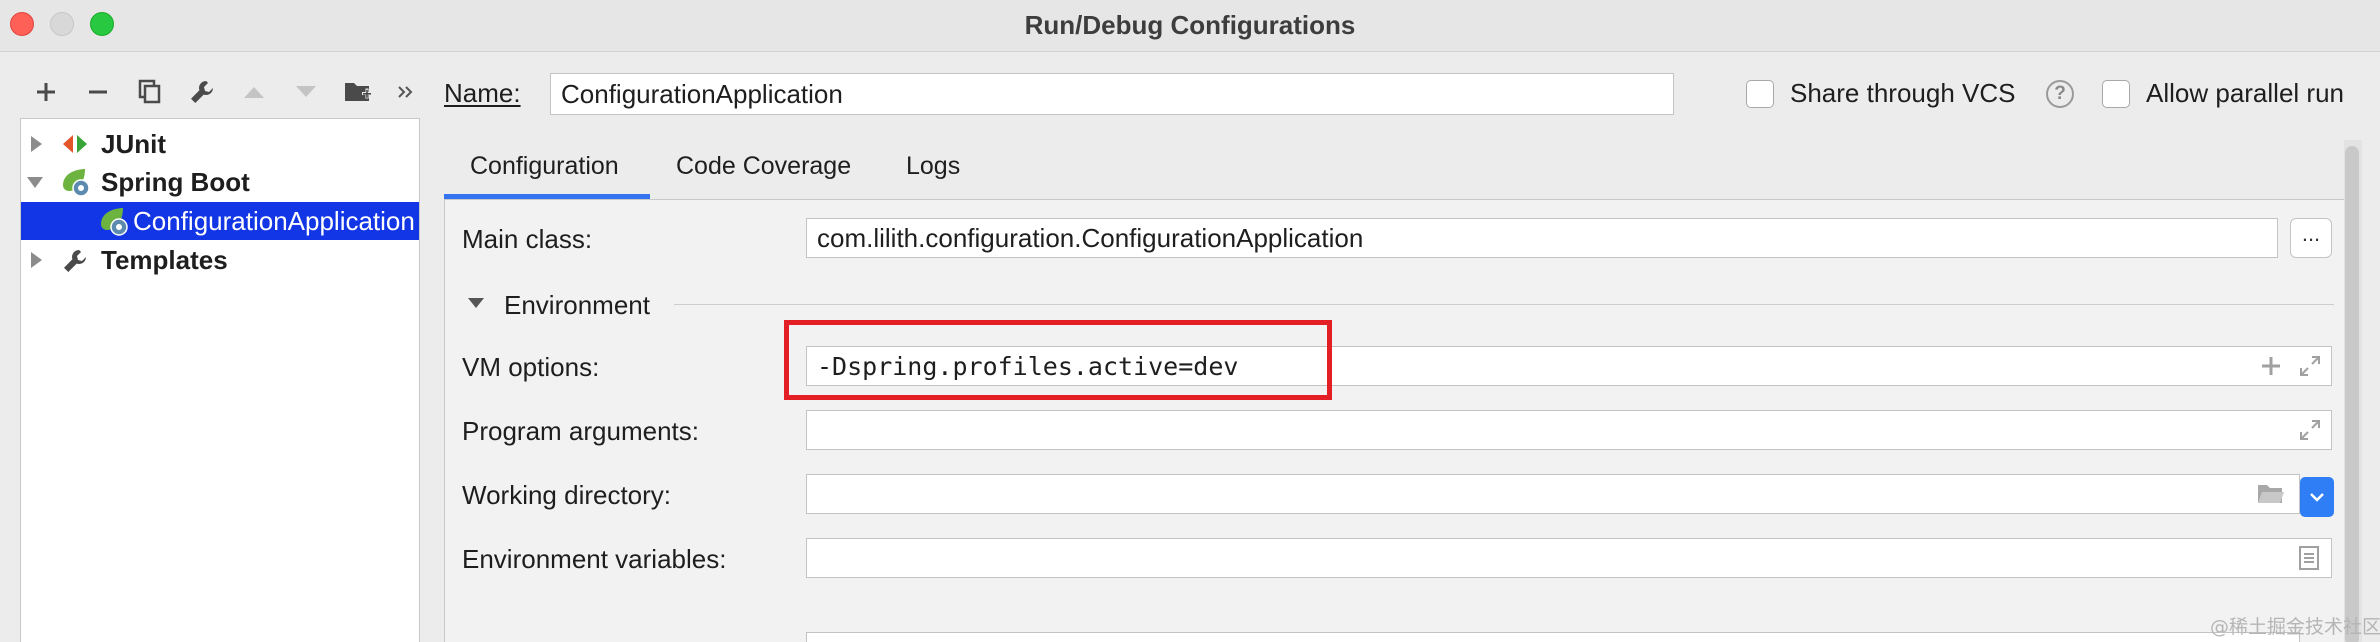 The image size is (2380, 642). Describe the element at coordinates (1553, 637) in the screenshot. I see `partially-visible-input` at that location.